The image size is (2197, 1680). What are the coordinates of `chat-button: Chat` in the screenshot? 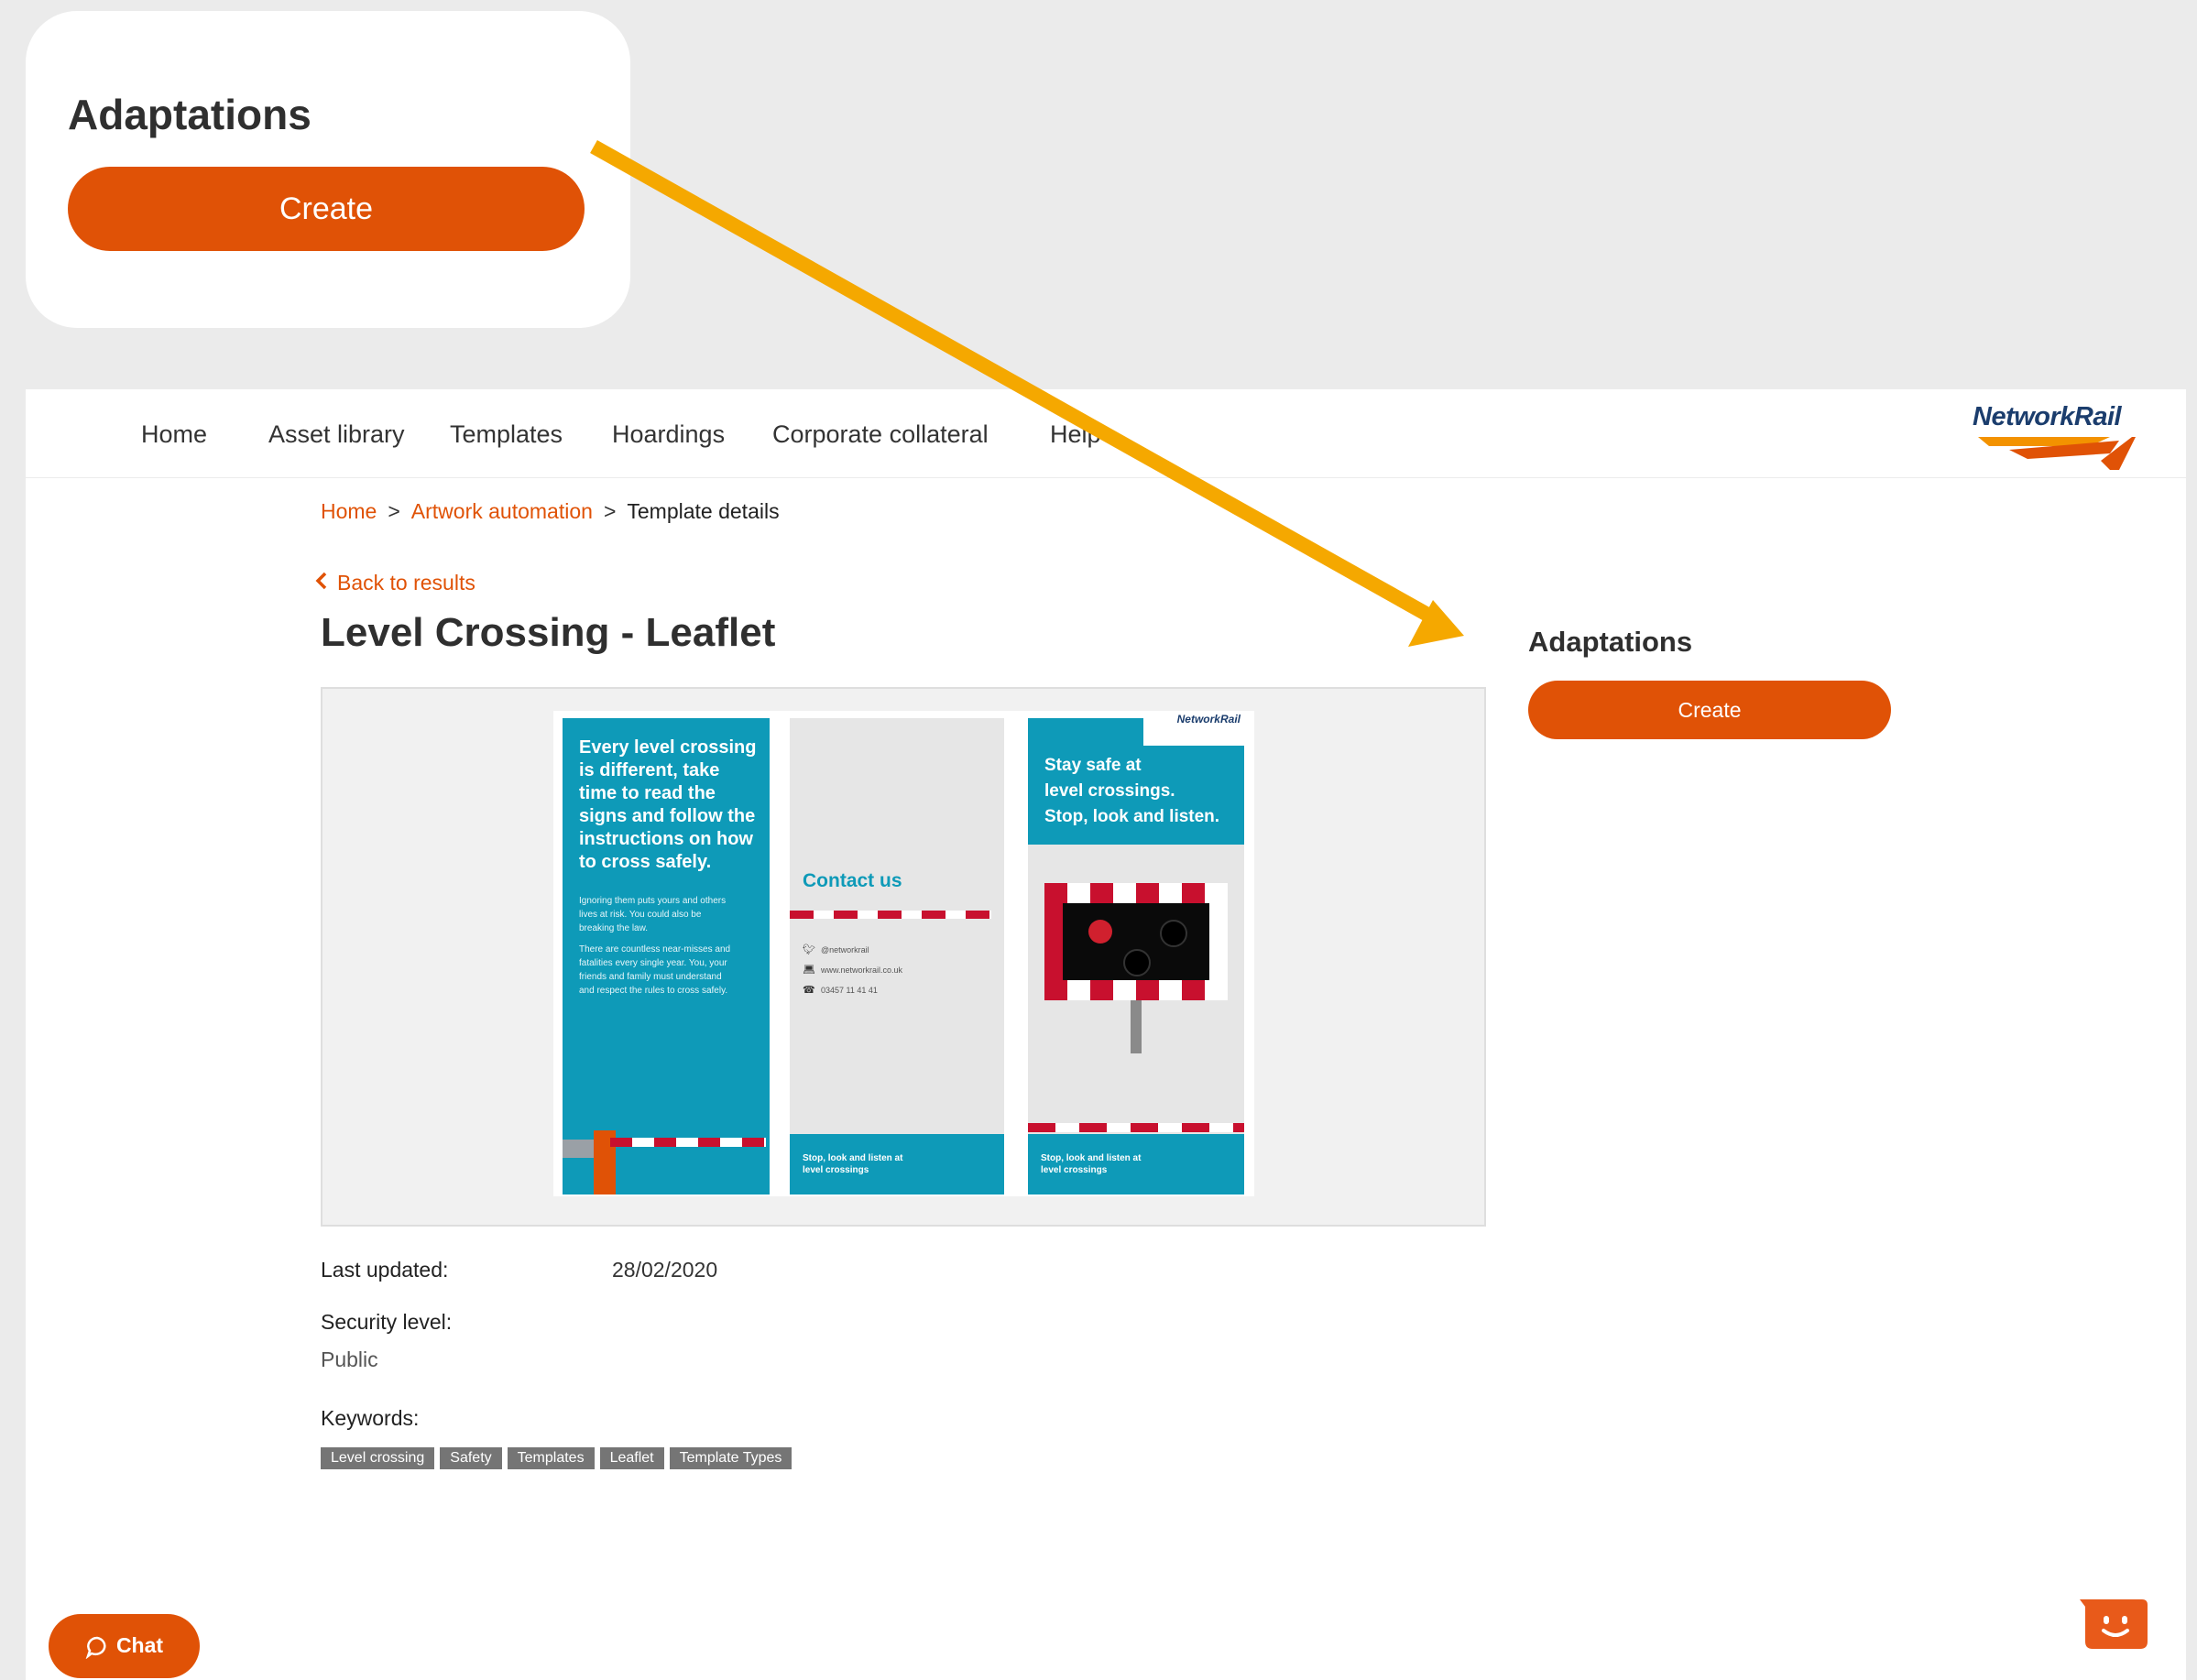 It's located at (125, 1646).